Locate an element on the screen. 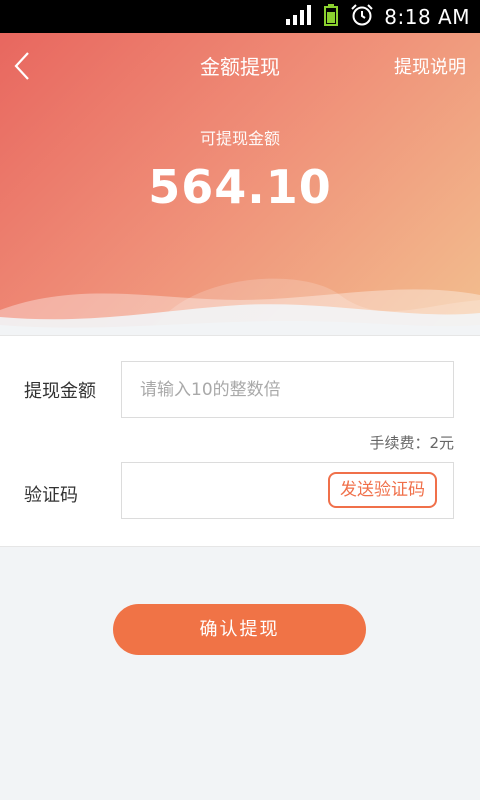 The image size is (480, 800). battery-icon is located at coordinates (331, 16).